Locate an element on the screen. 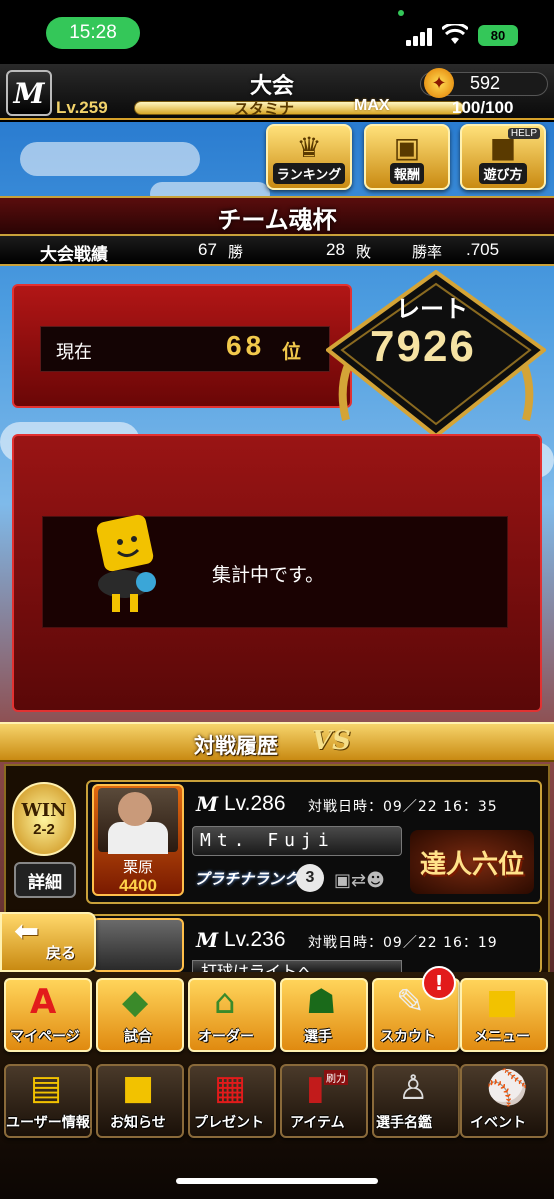 Image resolution: width=554 pixels, height=1199 pixels. losses-unit: 敗 is located at coordinates (364, 252).